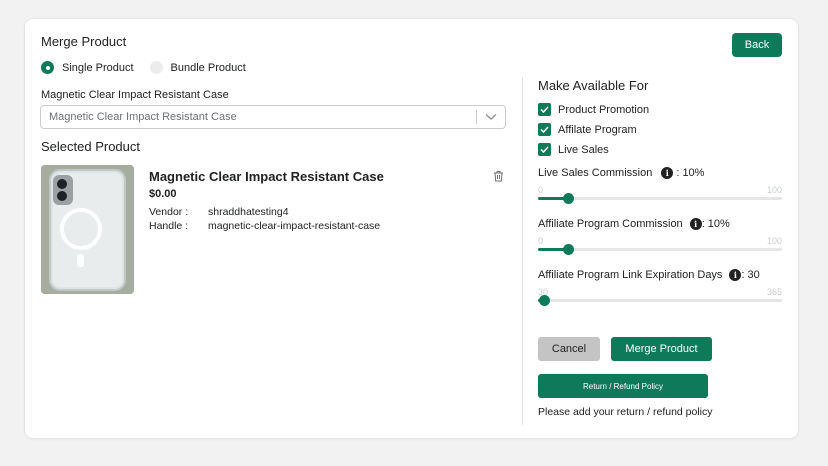 This screenshot has width=828, height=466. Describe the element at coordinates (661, 349) in the screenshot. I see `merge-product-button: Merge Product` at that location.